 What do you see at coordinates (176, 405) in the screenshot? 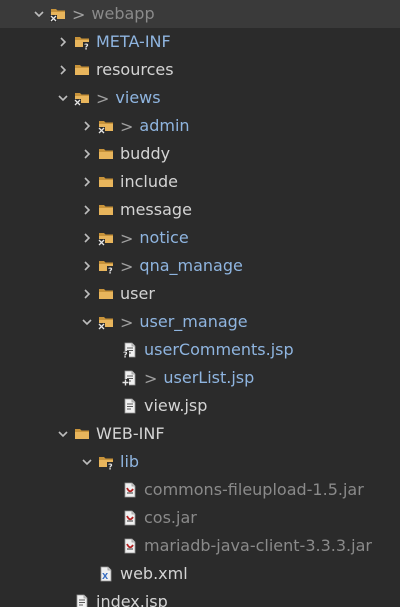
I see `tree-item-label: view.jsp` at bounding box center [176, 405].